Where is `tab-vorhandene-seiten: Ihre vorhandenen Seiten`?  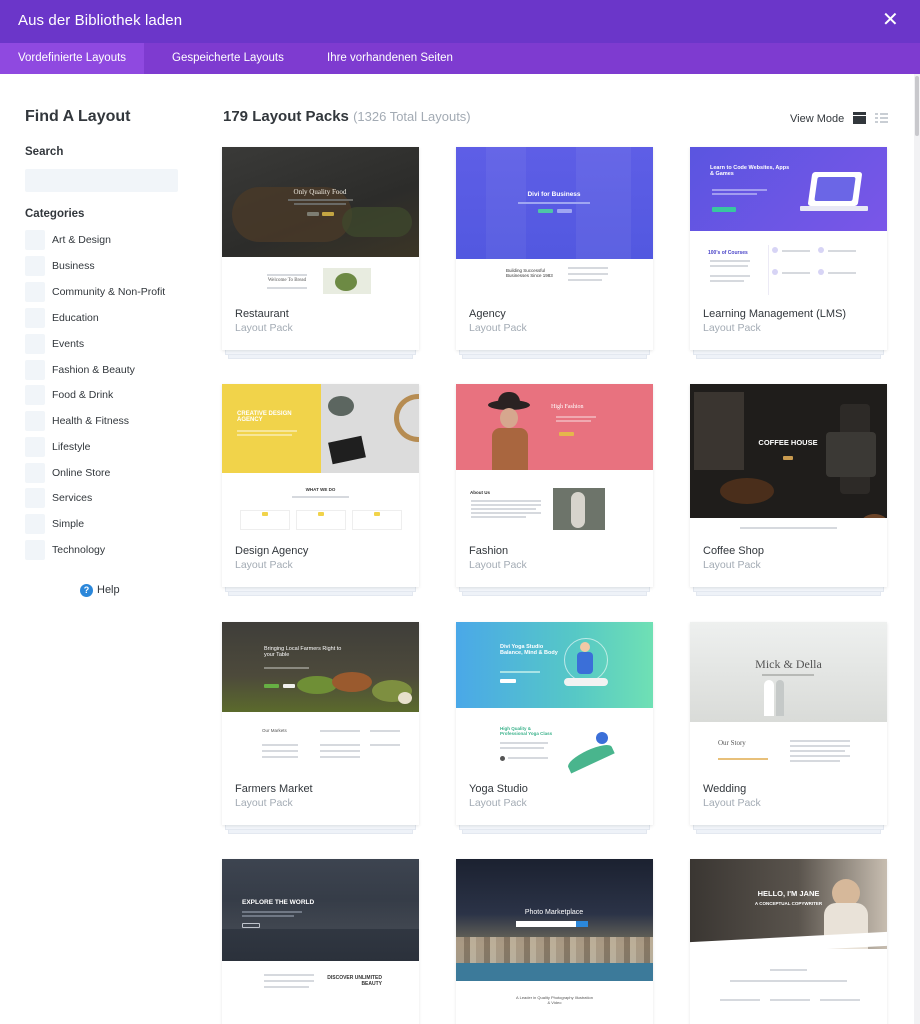
tab-vorhandene-seiten: Ihre vorhandenen Seiten is located at coordinates (390, 58).